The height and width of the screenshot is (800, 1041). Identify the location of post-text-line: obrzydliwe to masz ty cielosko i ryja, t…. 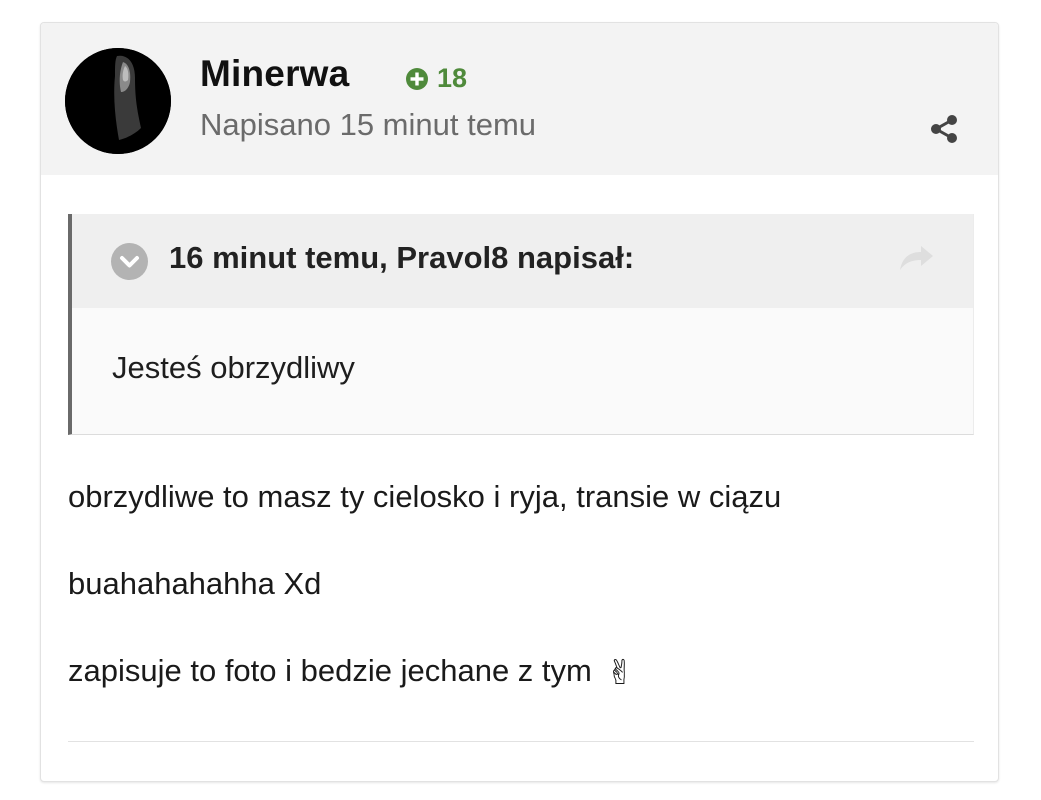
(425, 496).